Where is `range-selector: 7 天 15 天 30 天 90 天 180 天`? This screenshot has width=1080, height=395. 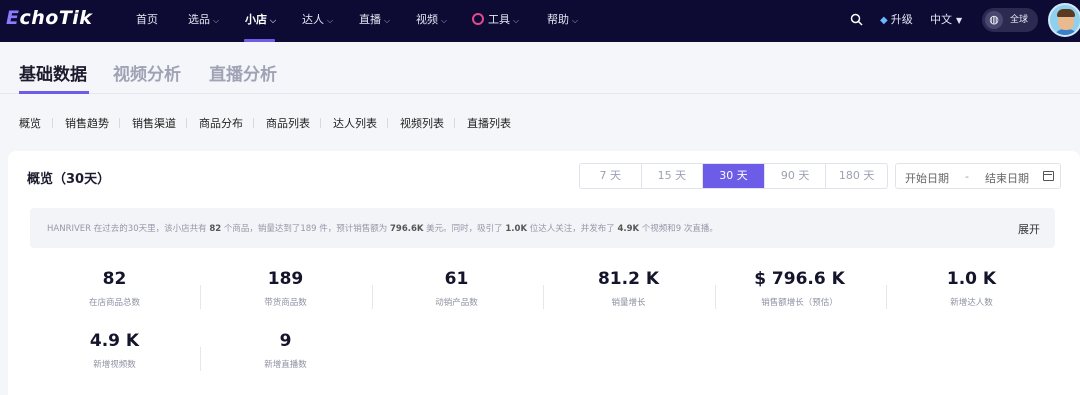 range-selector: 7 天 15 天 30 天 90 天 180 天 is located at coordinates (733, 176).